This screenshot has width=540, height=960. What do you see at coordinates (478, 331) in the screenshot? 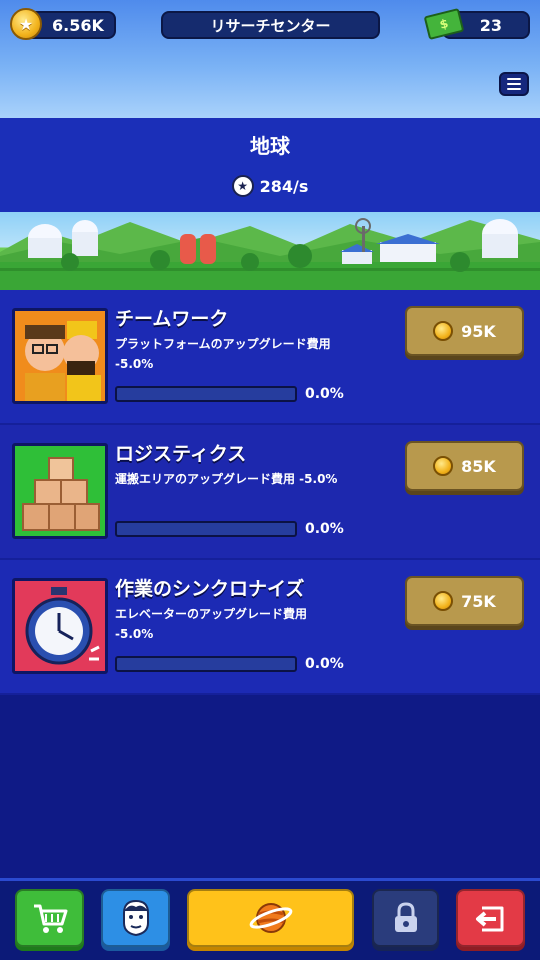
I see `research-price: 95K` at bounding box center [478, 331].